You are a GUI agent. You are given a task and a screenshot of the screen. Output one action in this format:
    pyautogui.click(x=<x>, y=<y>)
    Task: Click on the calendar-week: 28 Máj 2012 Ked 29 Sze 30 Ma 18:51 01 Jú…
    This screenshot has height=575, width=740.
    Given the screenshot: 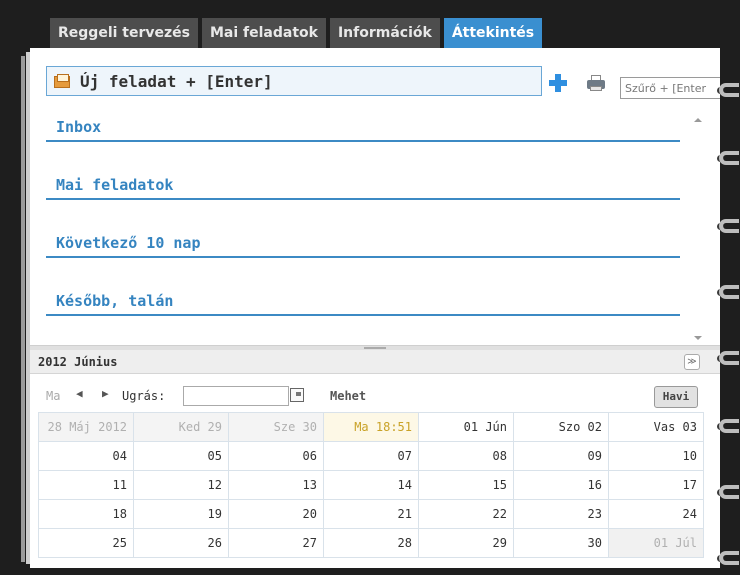 What is the action you would take?
    pyautogui.click(x=371, y=427)
    